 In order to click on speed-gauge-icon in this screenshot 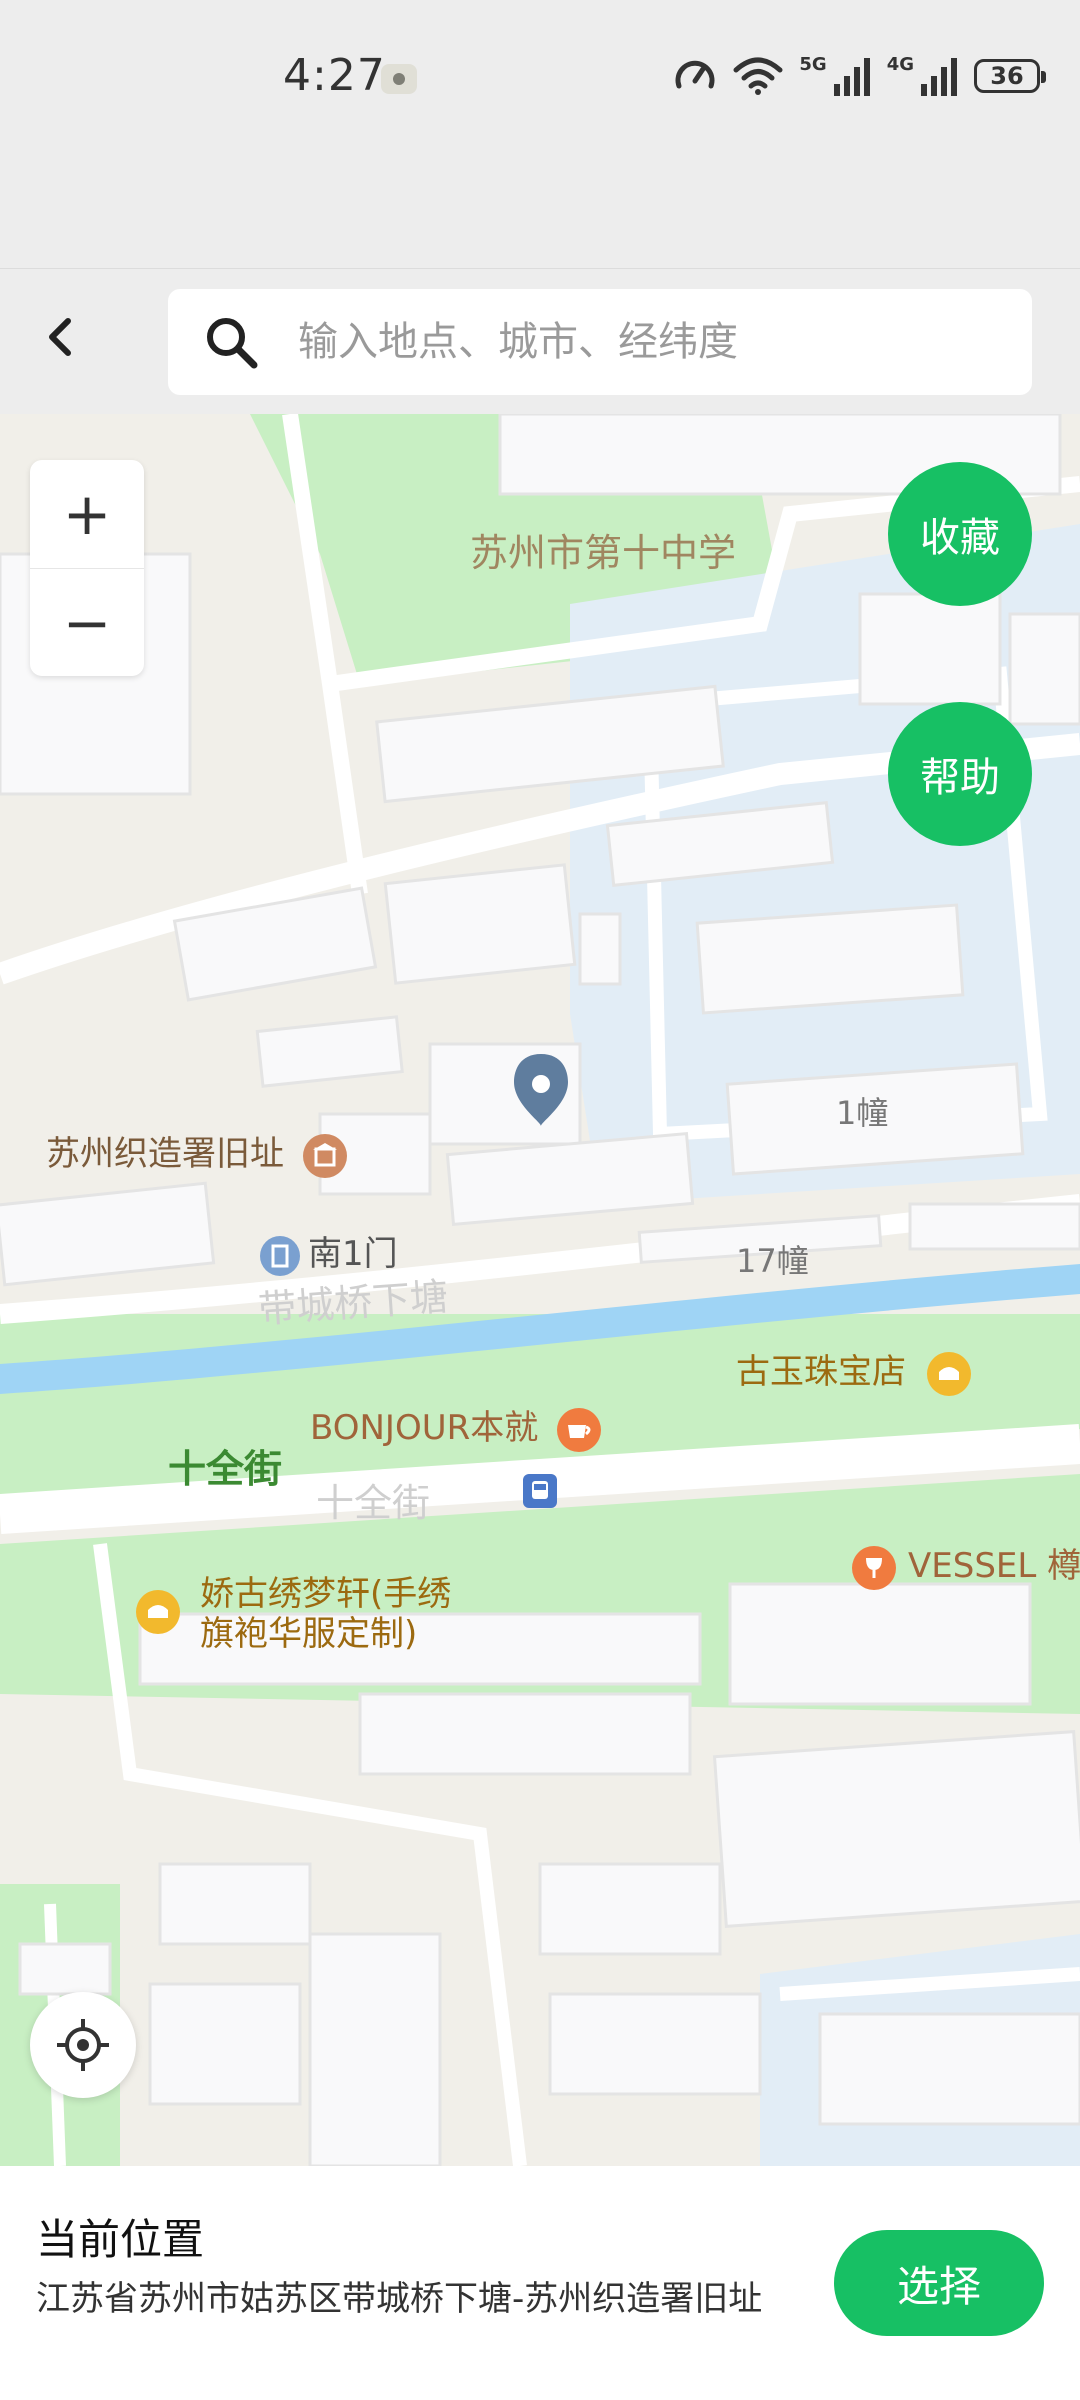, I will do `click(695, 74)`.